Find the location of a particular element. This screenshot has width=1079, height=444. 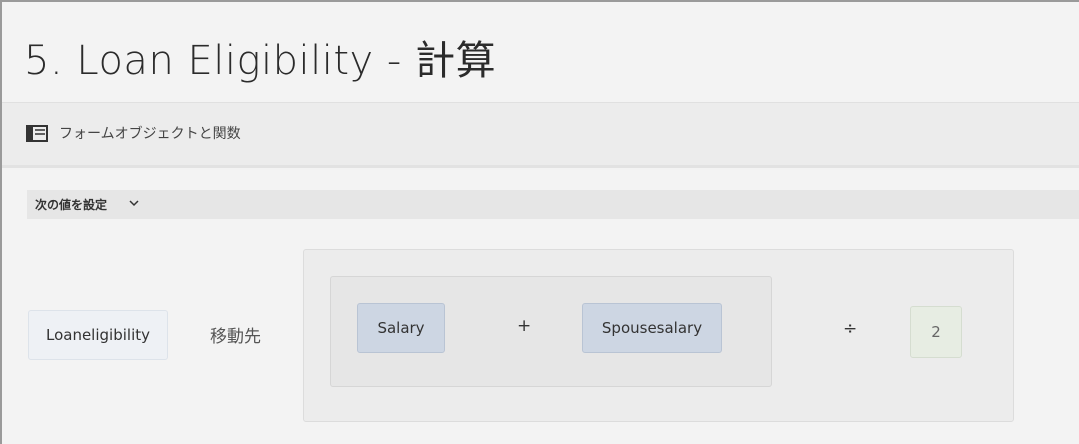

goto-label: 移動先 is located at coordinates (235, 337).